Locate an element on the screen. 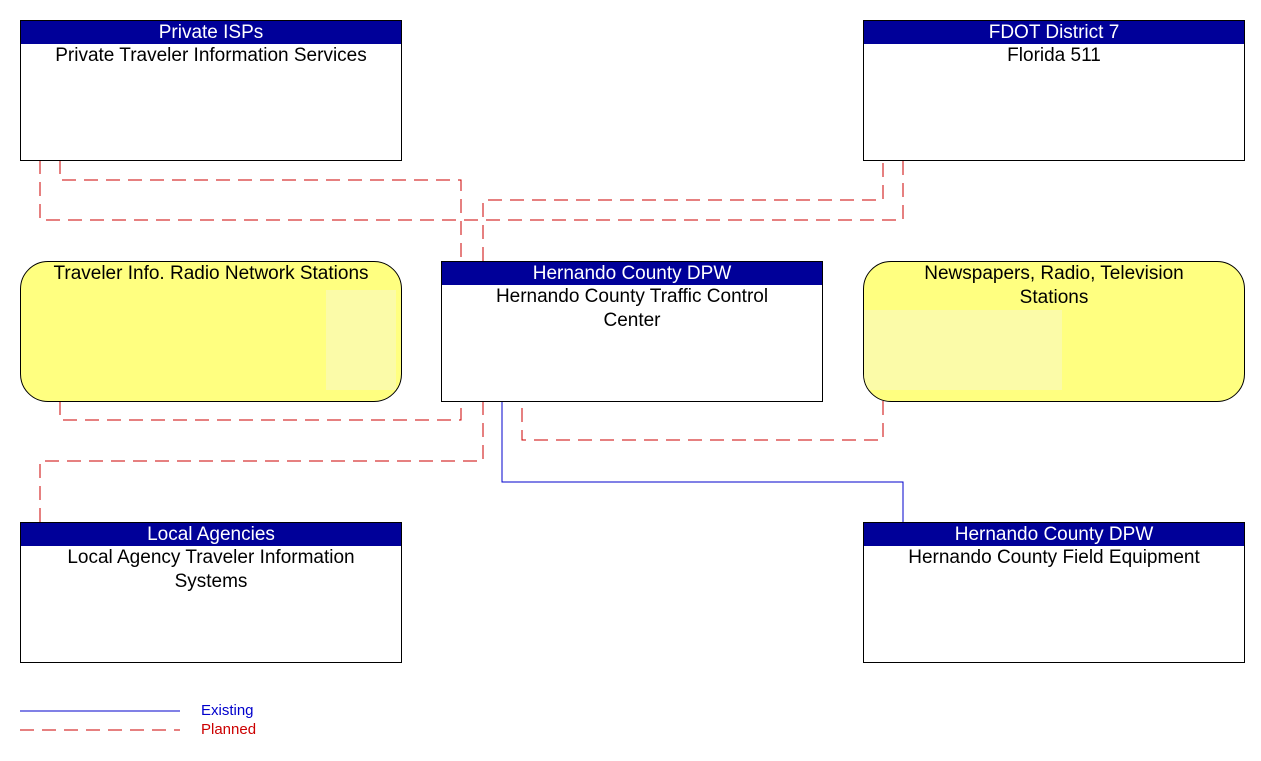 Image resolution: width=1261 pixels, height=761 pixels. flow-tcc-fdot is located at coordinates (683, 210).